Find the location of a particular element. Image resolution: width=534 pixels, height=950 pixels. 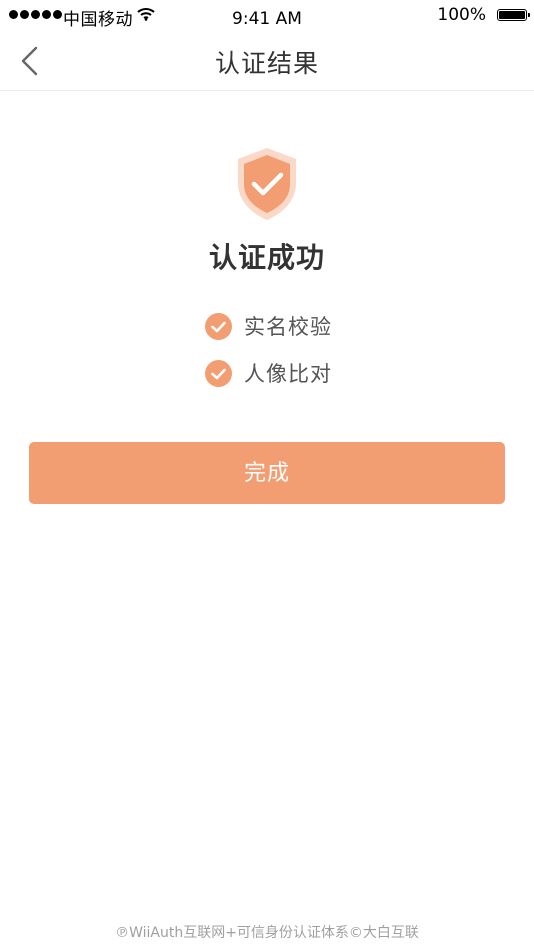

verification-check-list: 实名校验 人像比对 is located at coordinates (268, 356).